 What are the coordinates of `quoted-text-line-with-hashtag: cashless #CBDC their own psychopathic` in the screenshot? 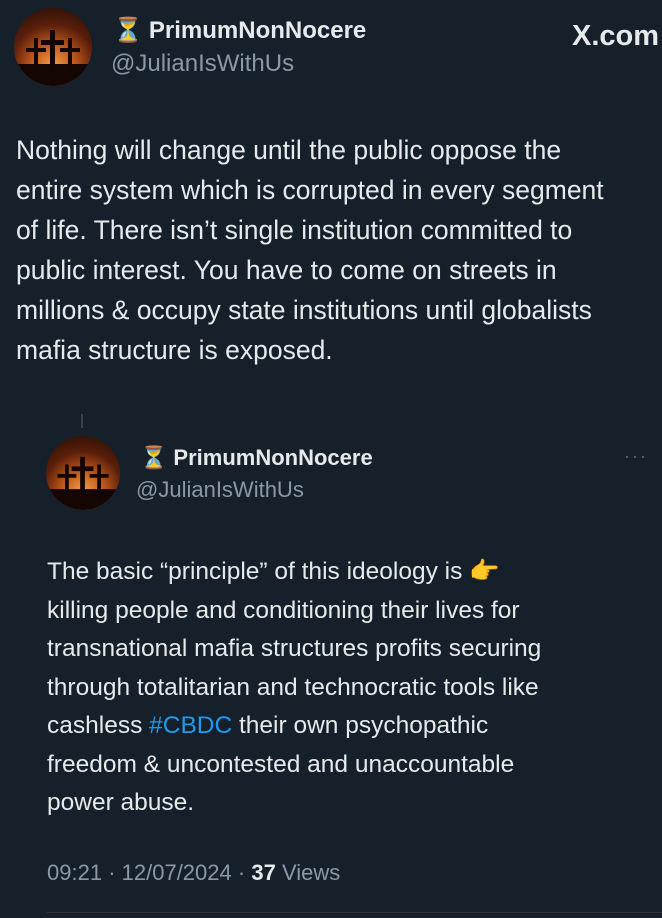 It's located at (294, 726).